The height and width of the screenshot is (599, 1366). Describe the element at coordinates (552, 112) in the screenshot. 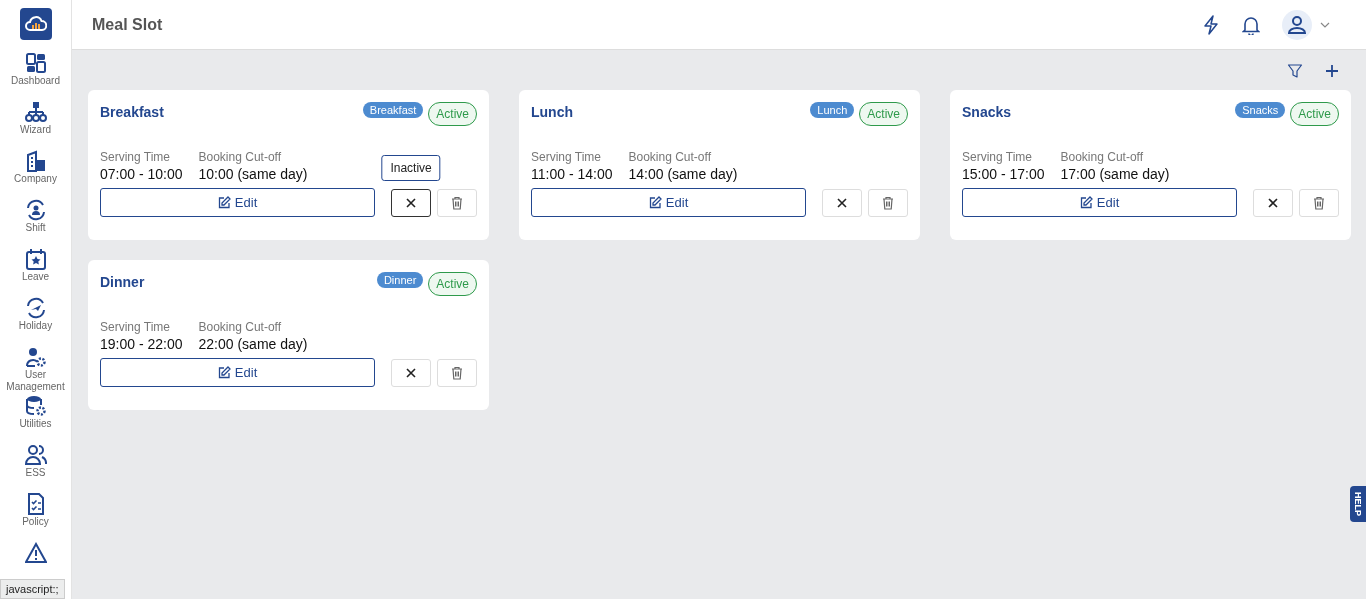

I see `card-title: Lunch` at that location.